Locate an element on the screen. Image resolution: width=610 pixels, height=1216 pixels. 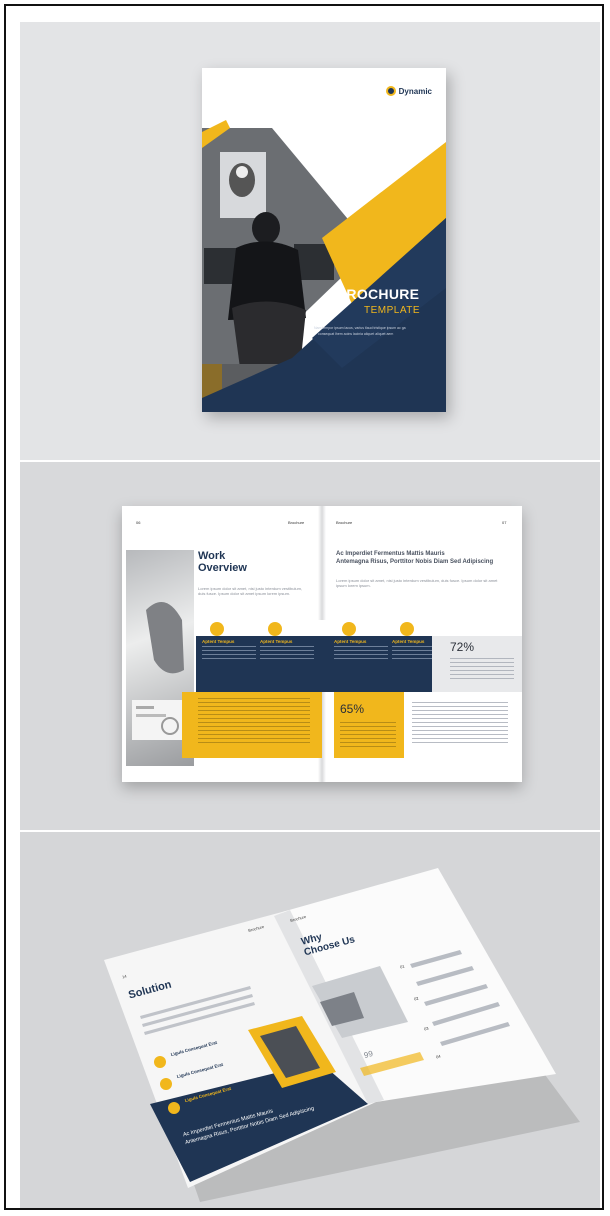
right-body-lines is located at coordinates (460, 724).